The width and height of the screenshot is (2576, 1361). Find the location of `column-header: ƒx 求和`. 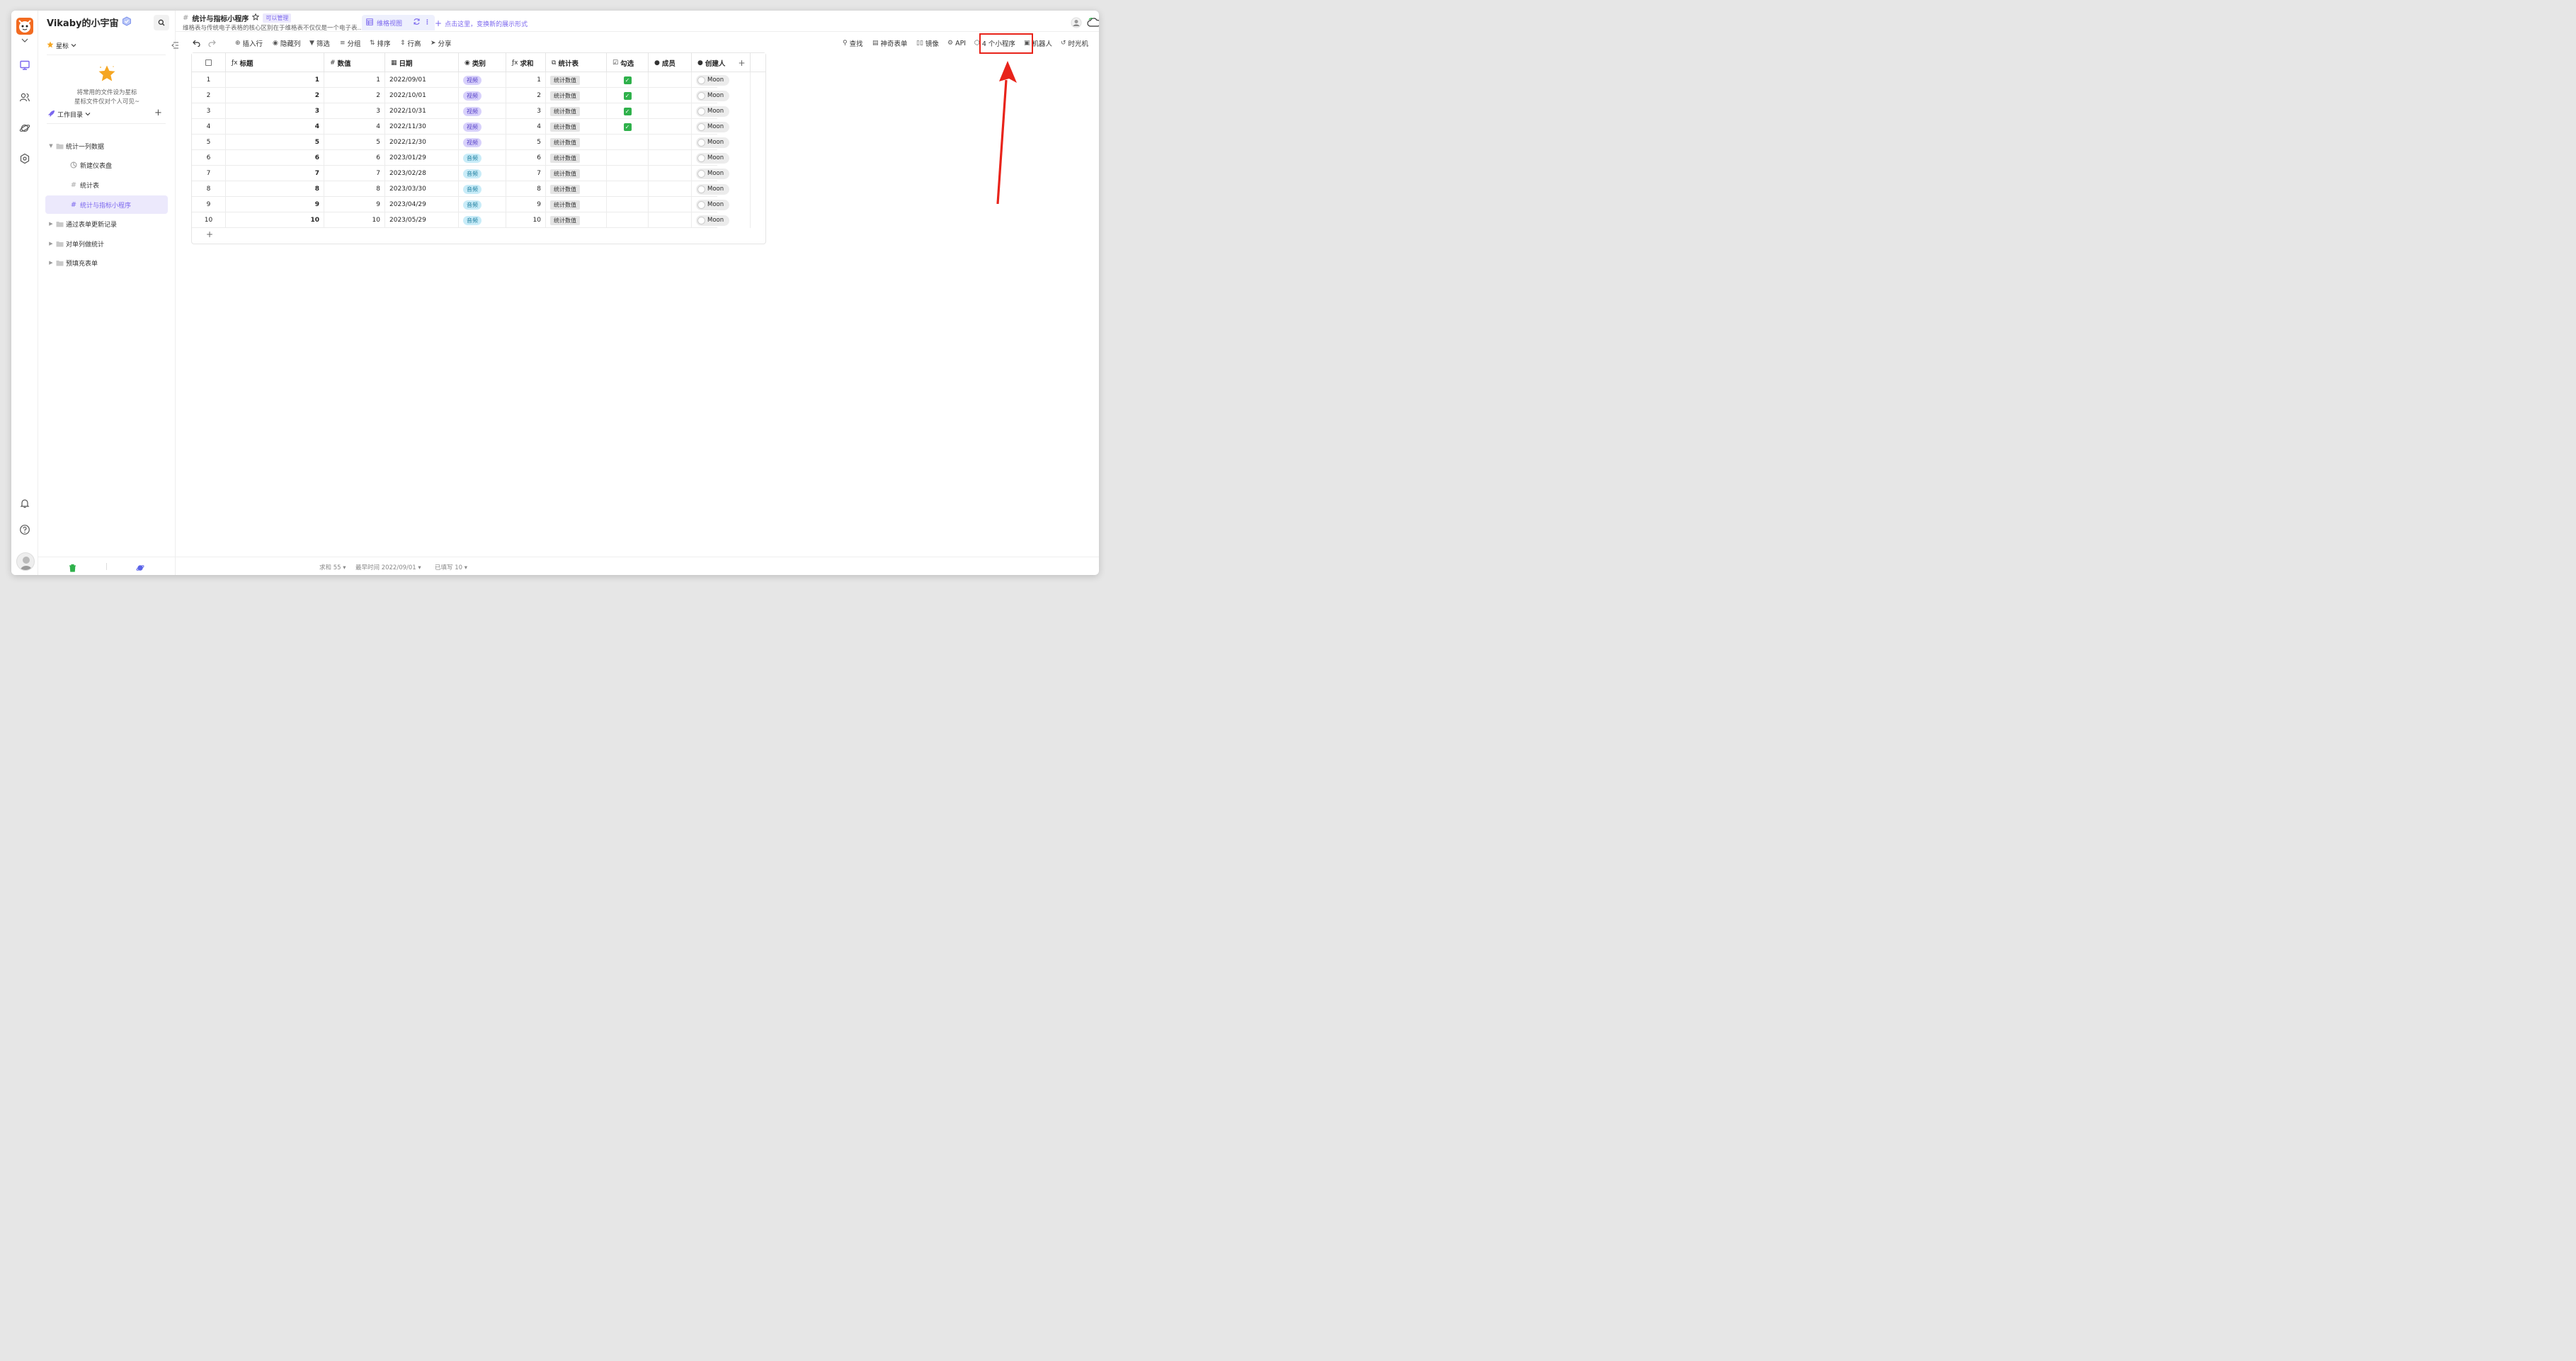

column-header: ƒx 求和 is located at coordinates (526, 63).